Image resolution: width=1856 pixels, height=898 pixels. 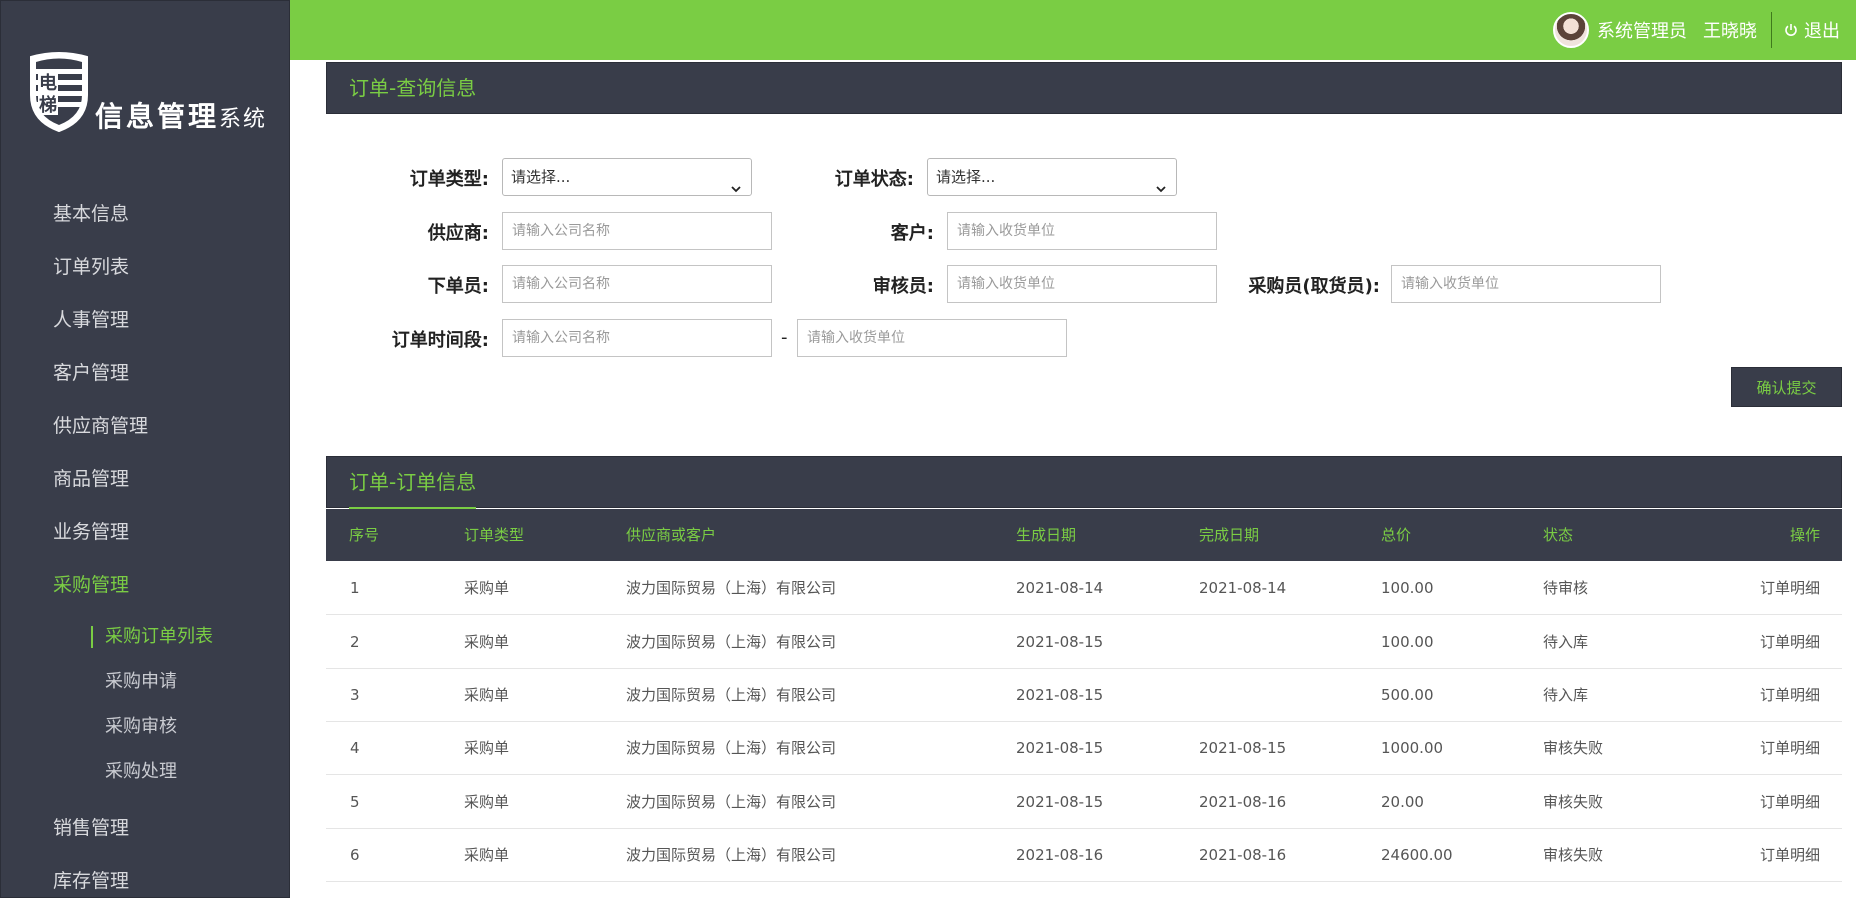 What do you see at coordinates (145, 876) in the screenshot?
I see `sidebar-item-inventory: 库存管理` at bounding box center [145, 876].